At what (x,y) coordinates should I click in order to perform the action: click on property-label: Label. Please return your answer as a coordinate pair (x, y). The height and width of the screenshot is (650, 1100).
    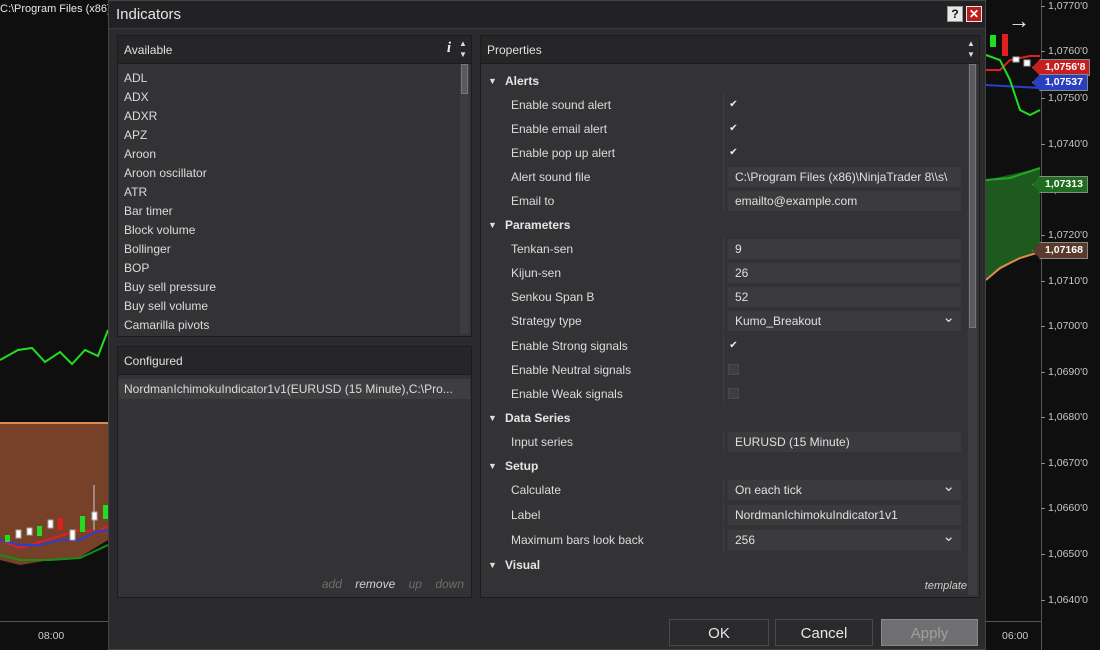
    Looking at the image, I should click on (526, 515).